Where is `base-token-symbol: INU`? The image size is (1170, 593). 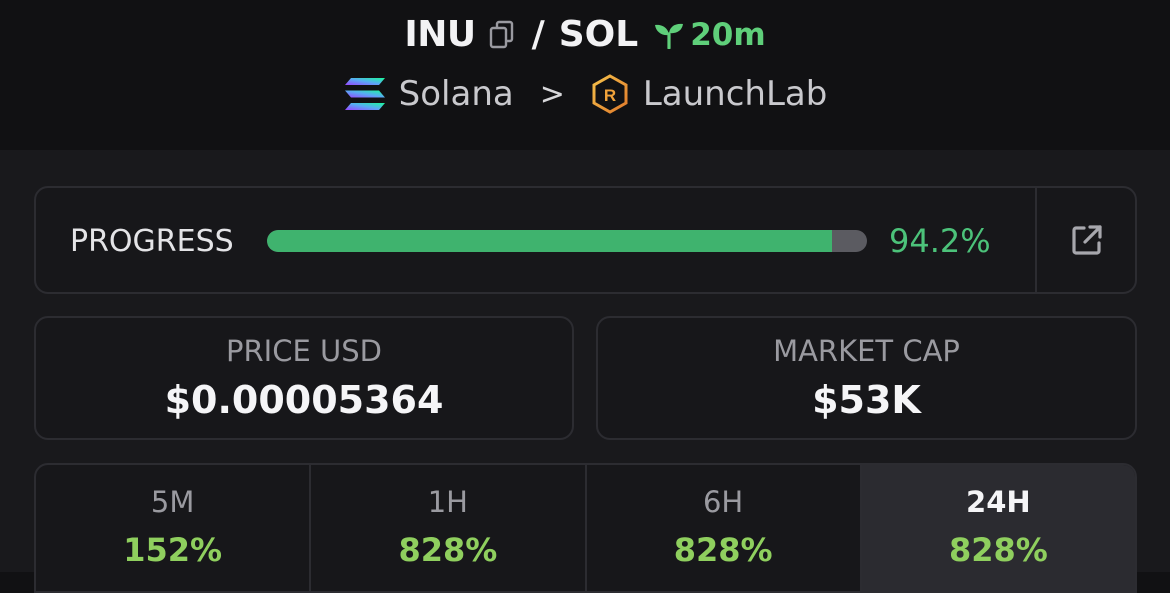
base-token-symbol: INU is located at coordinates (440, 34).